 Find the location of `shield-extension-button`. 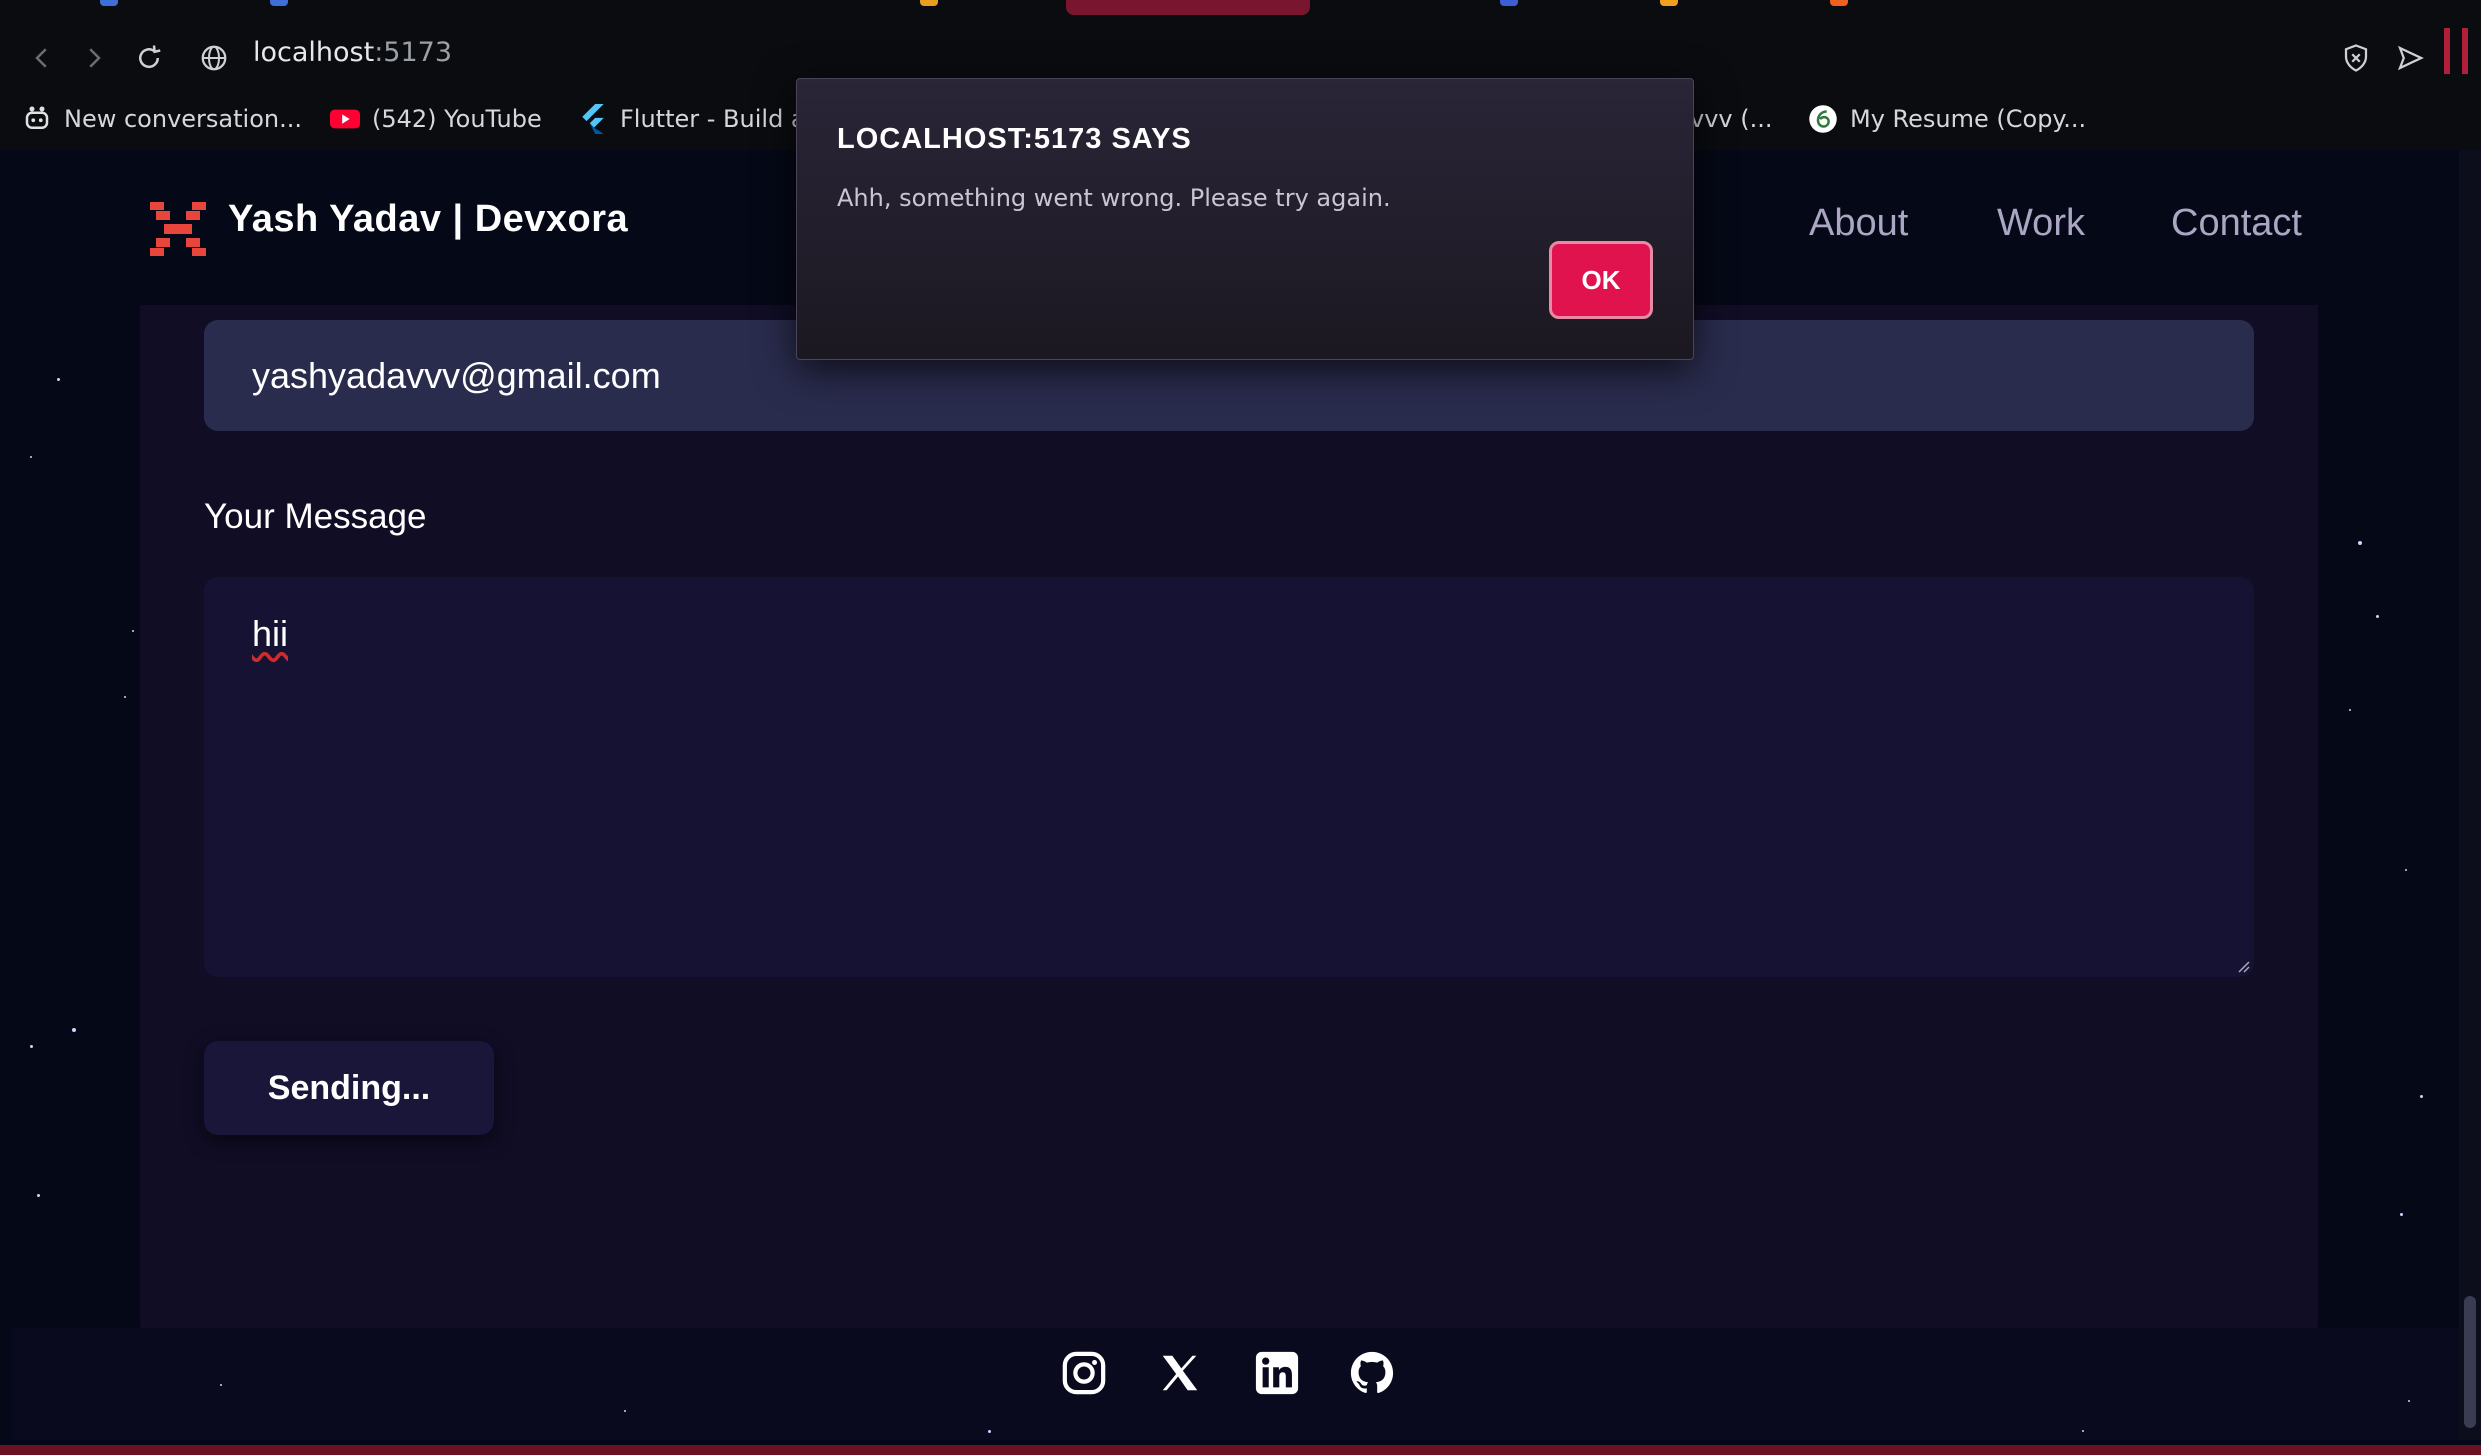

shield-extension-button is located at coordinates (2356, 58).